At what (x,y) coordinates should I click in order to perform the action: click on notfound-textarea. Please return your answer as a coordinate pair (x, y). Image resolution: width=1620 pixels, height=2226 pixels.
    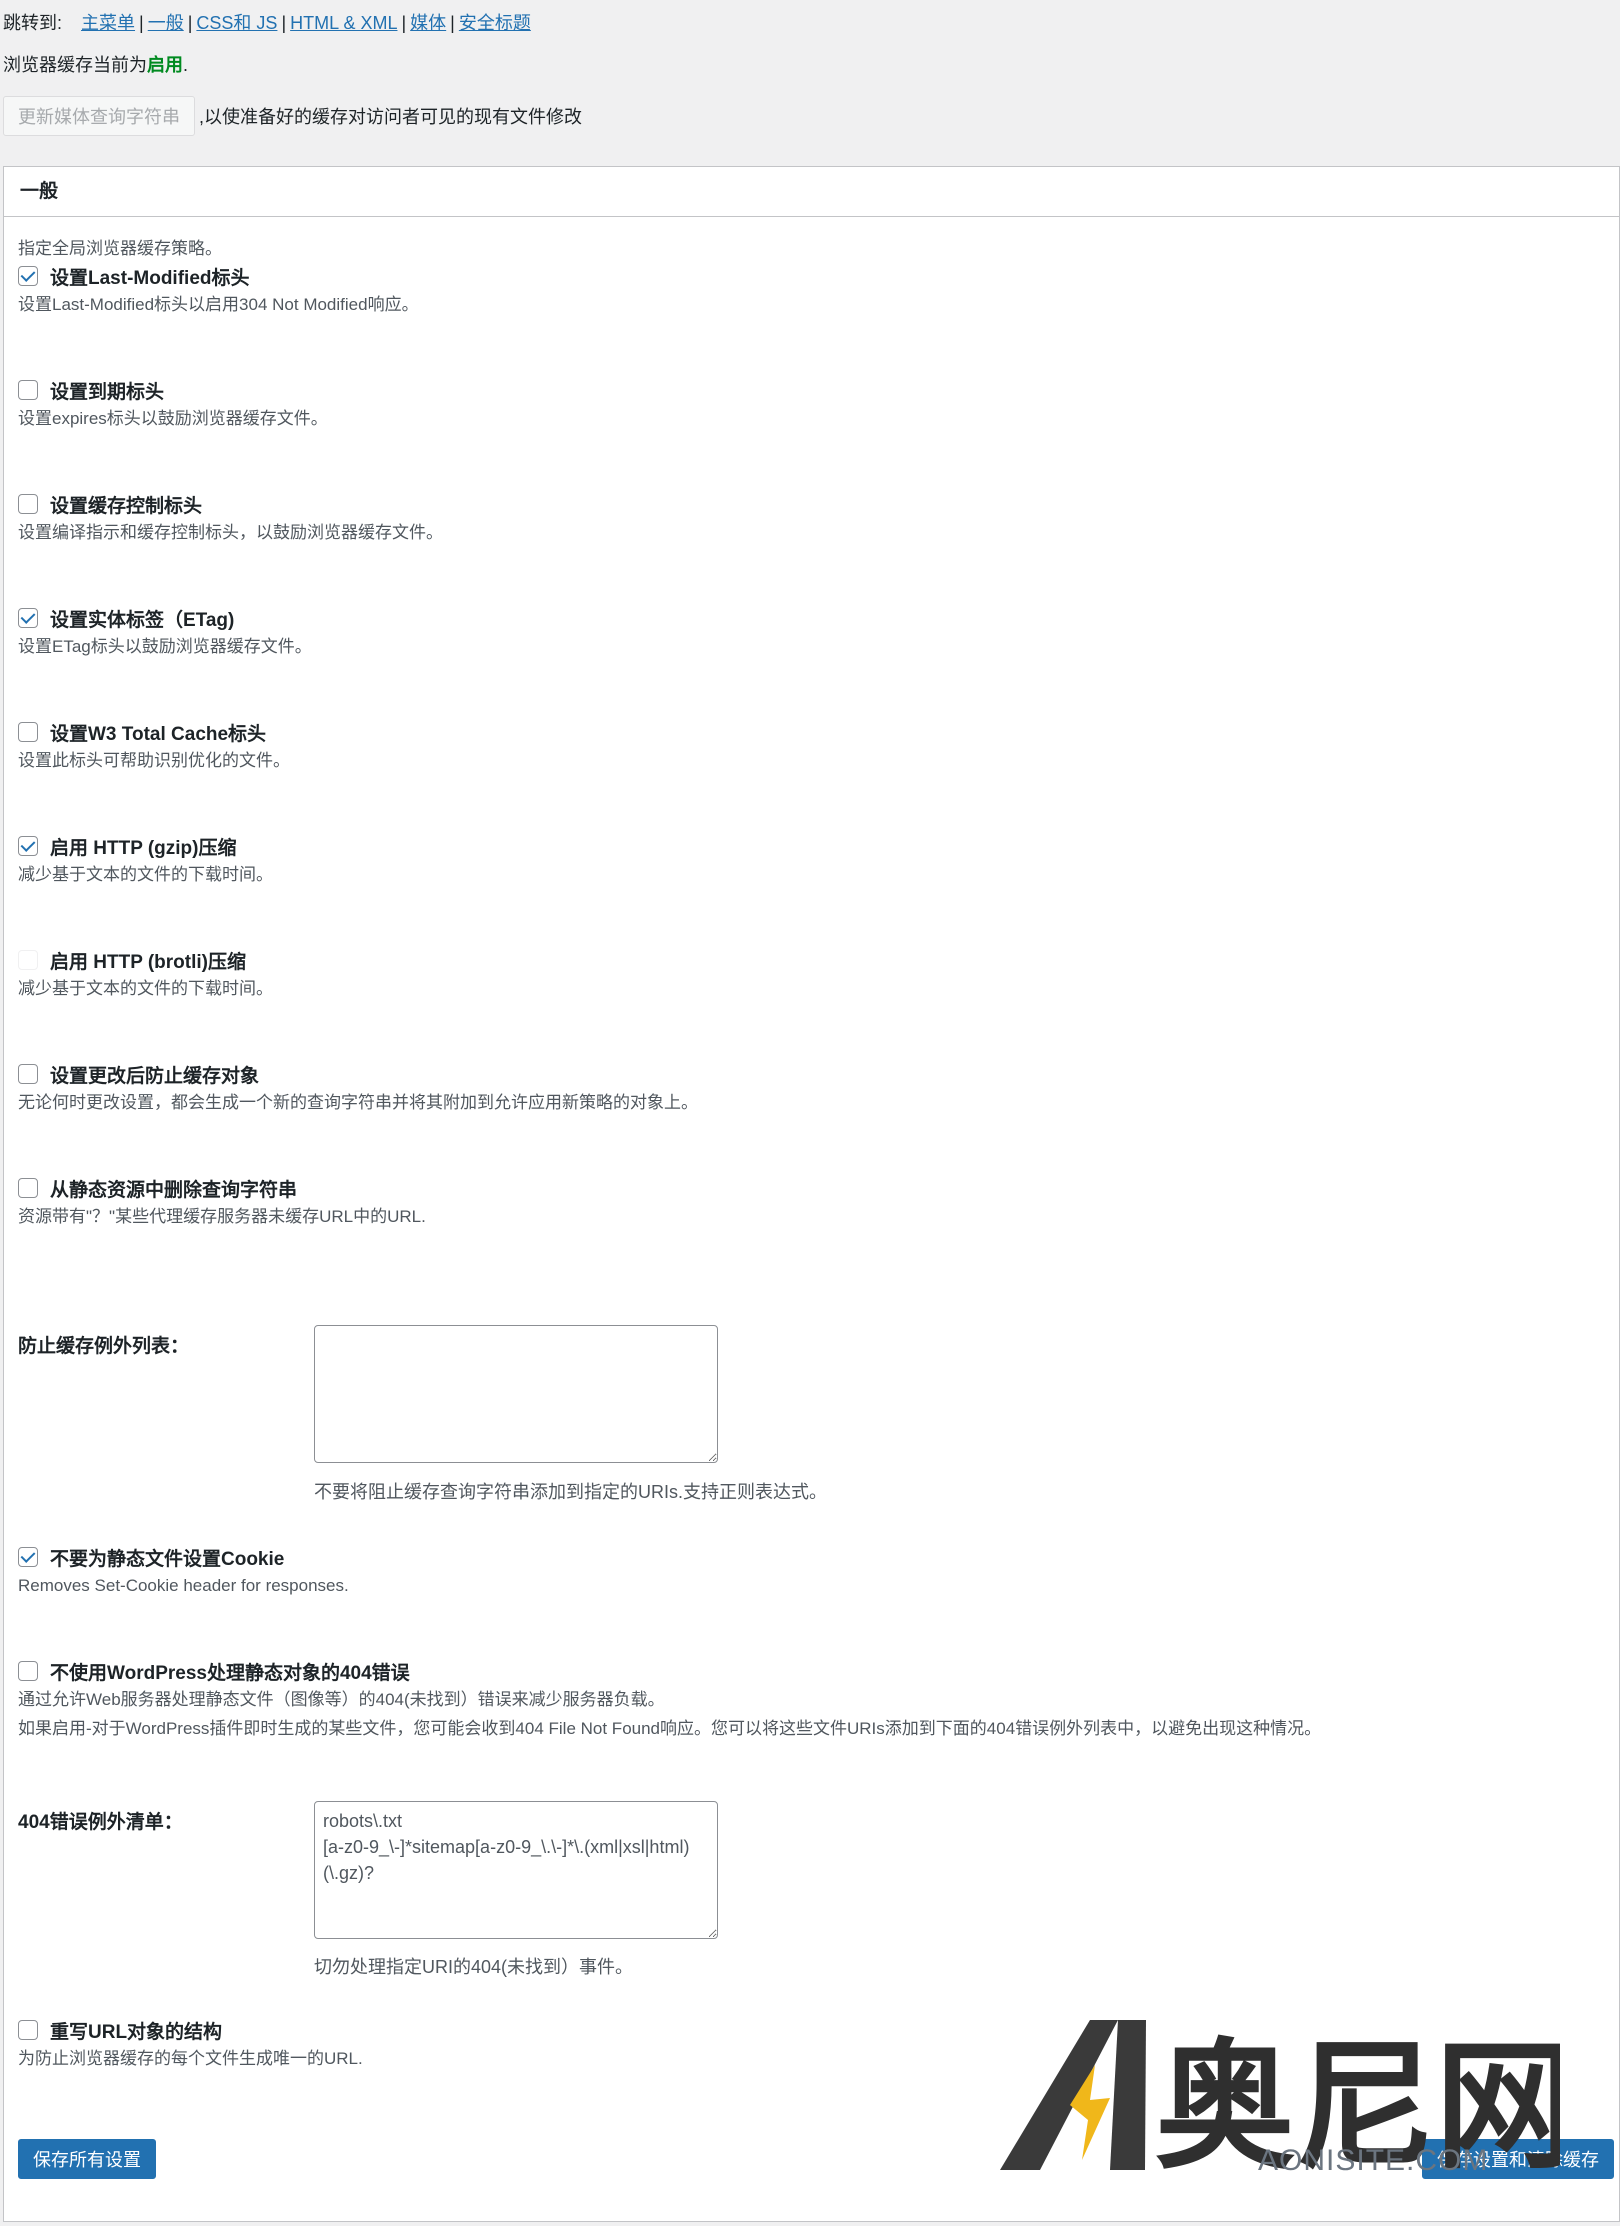
    Looking at the image, I should click on (516, 1870).